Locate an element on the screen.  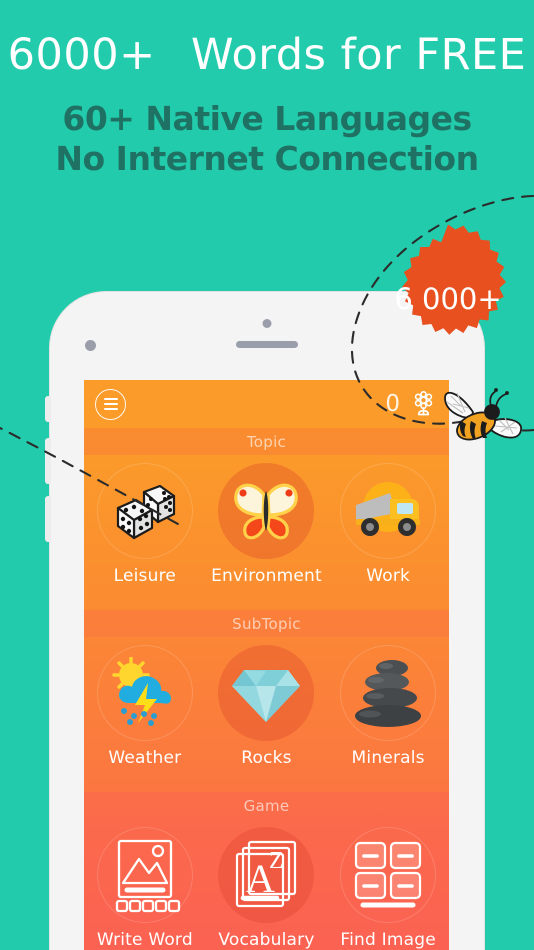
minerals-disc is located at coordinates (388, 693).